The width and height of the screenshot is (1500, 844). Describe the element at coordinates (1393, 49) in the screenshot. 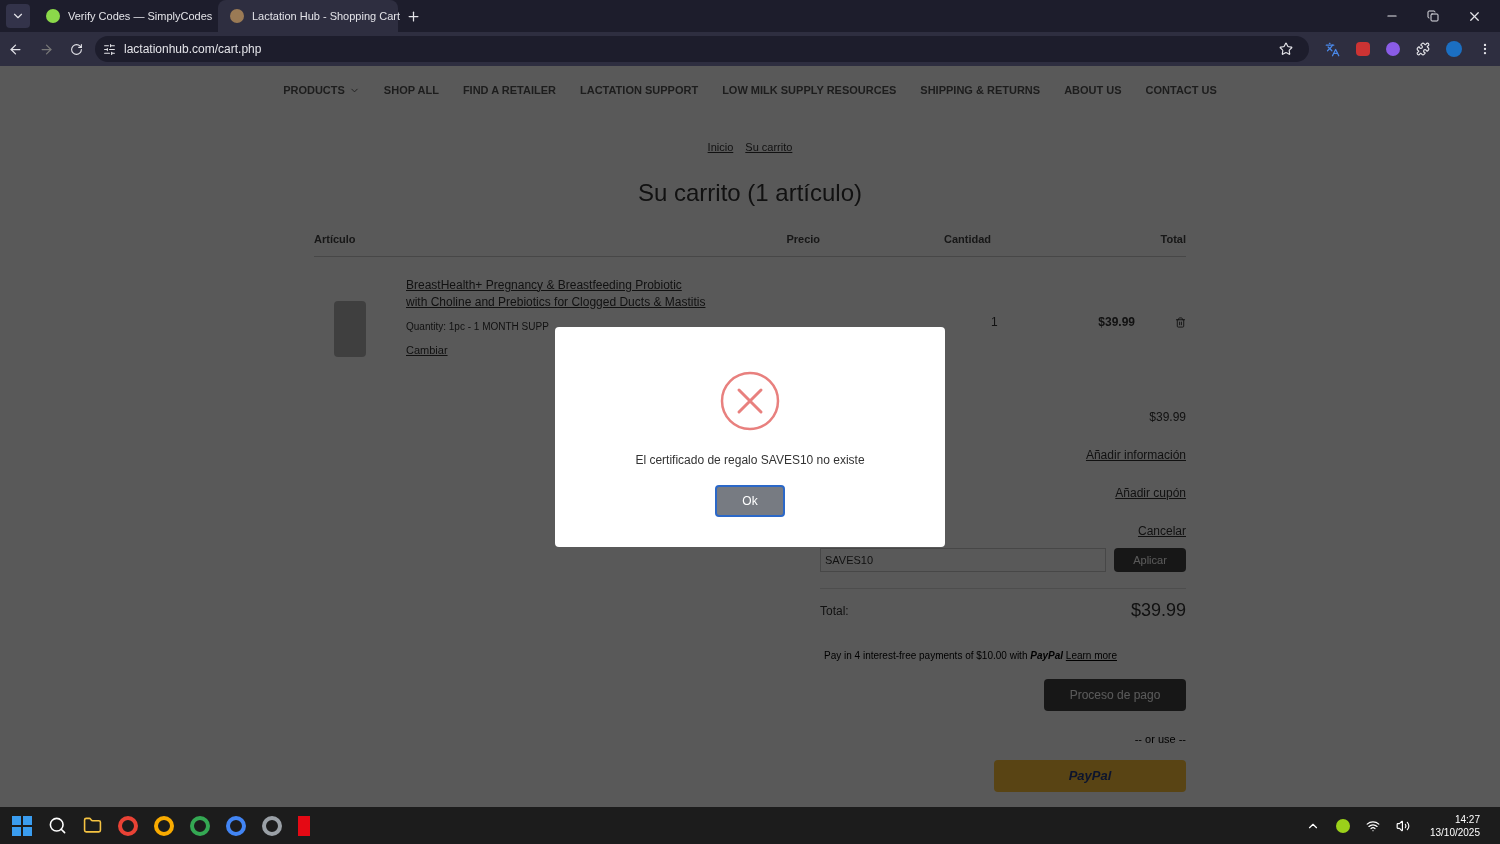

I see `extension-icon` at that location.